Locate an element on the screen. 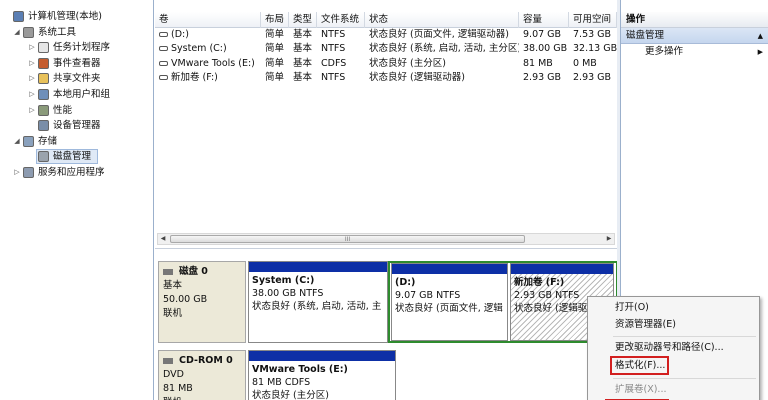 Image resolution: width=768 pixels, height=400 pixels. scroll-right-icon: ▶ is located at coordinates (609, 239).